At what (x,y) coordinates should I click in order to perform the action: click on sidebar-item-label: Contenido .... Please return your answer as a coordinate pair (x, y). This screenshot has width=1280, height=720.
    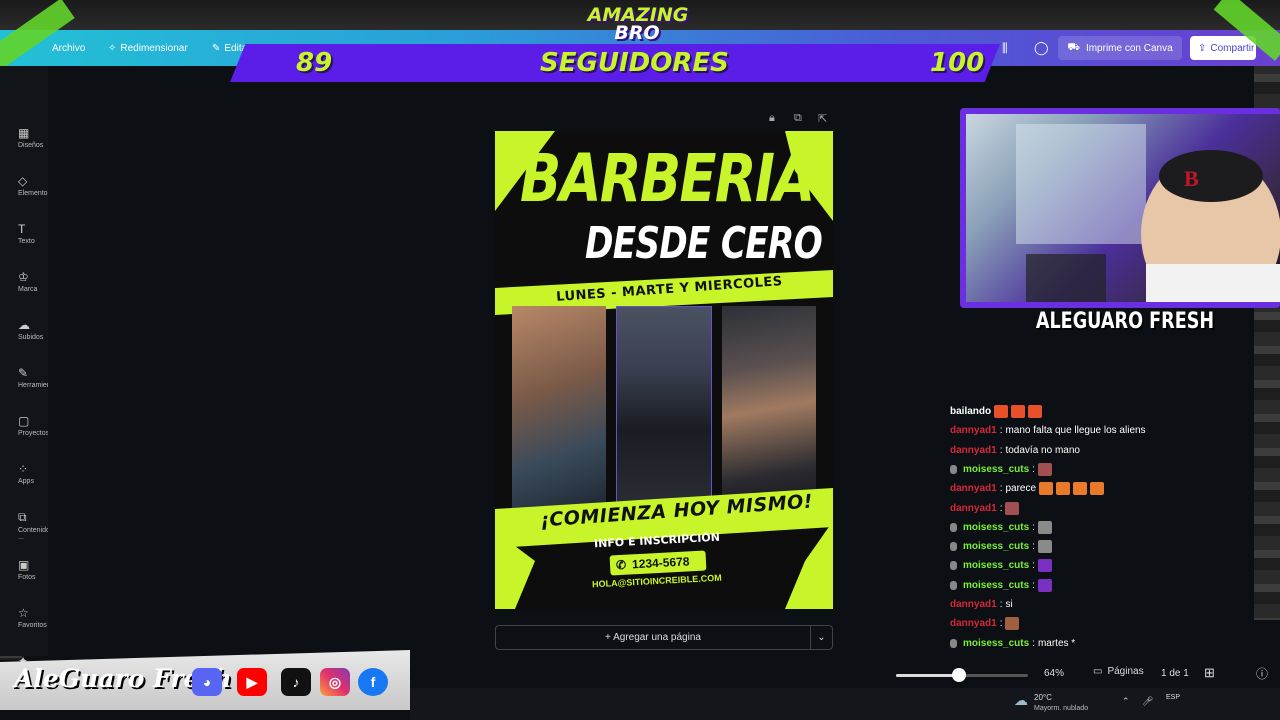
    Looking at the image, I should click on (33, 534).